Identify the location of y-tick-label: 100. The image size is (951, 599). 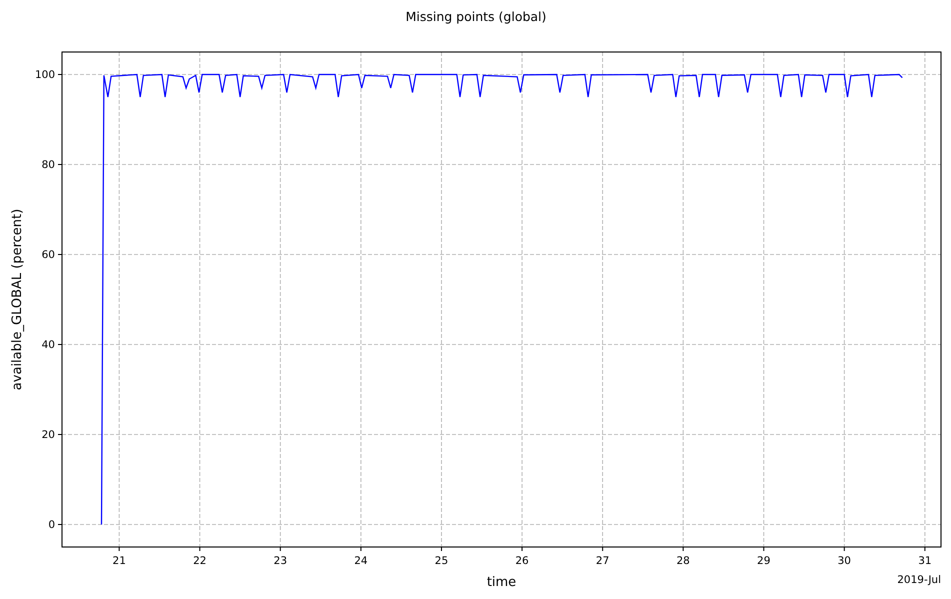
(44, 75).